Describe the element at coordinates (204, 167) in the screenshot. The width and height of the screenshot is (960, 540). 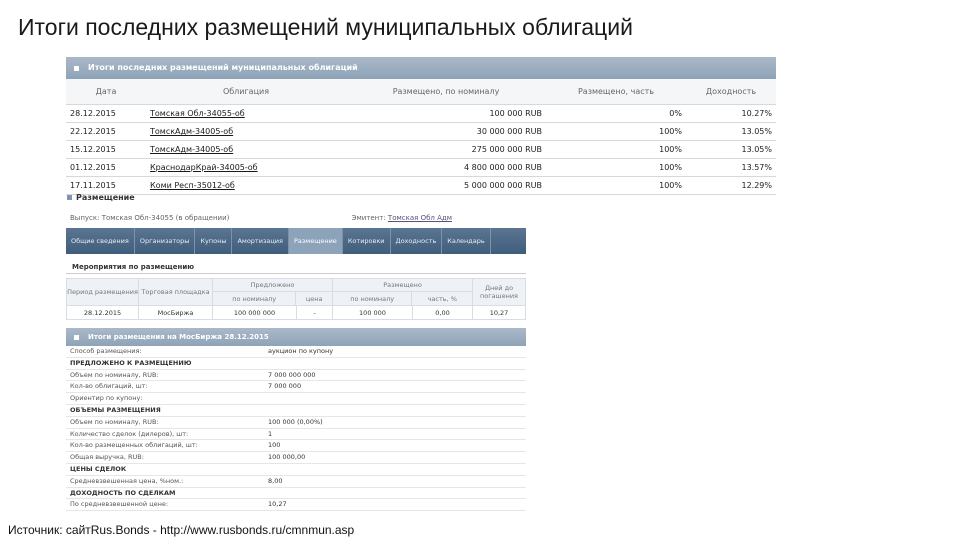
I see `bond-link: КраснодарКрай-34005-об` at that location.